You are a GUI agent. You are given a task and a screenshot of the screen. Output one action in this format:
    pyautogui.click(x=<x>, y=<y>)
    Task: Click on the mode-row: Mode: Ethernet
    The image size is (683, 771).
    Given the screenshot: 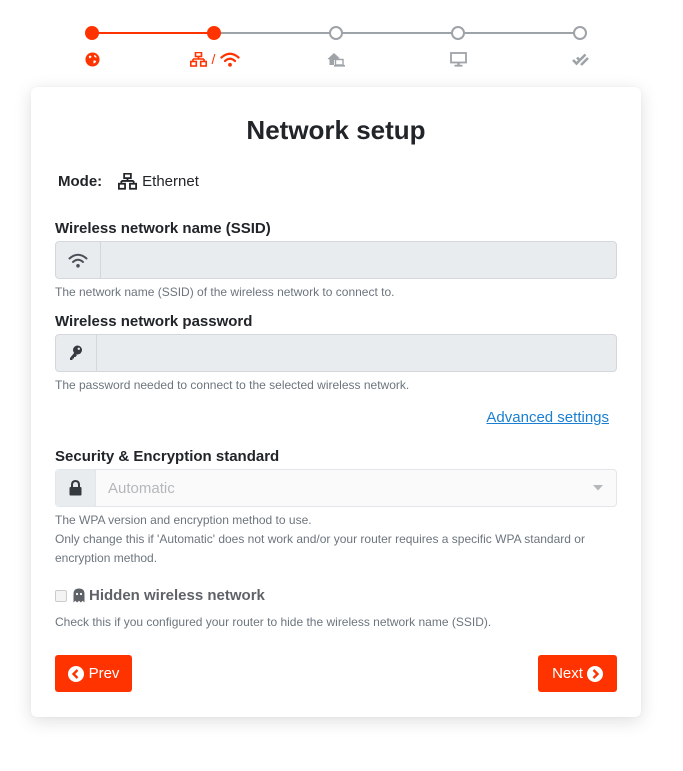 What is the action you would take?
    pyautogui.click(x=128, y=181)
    